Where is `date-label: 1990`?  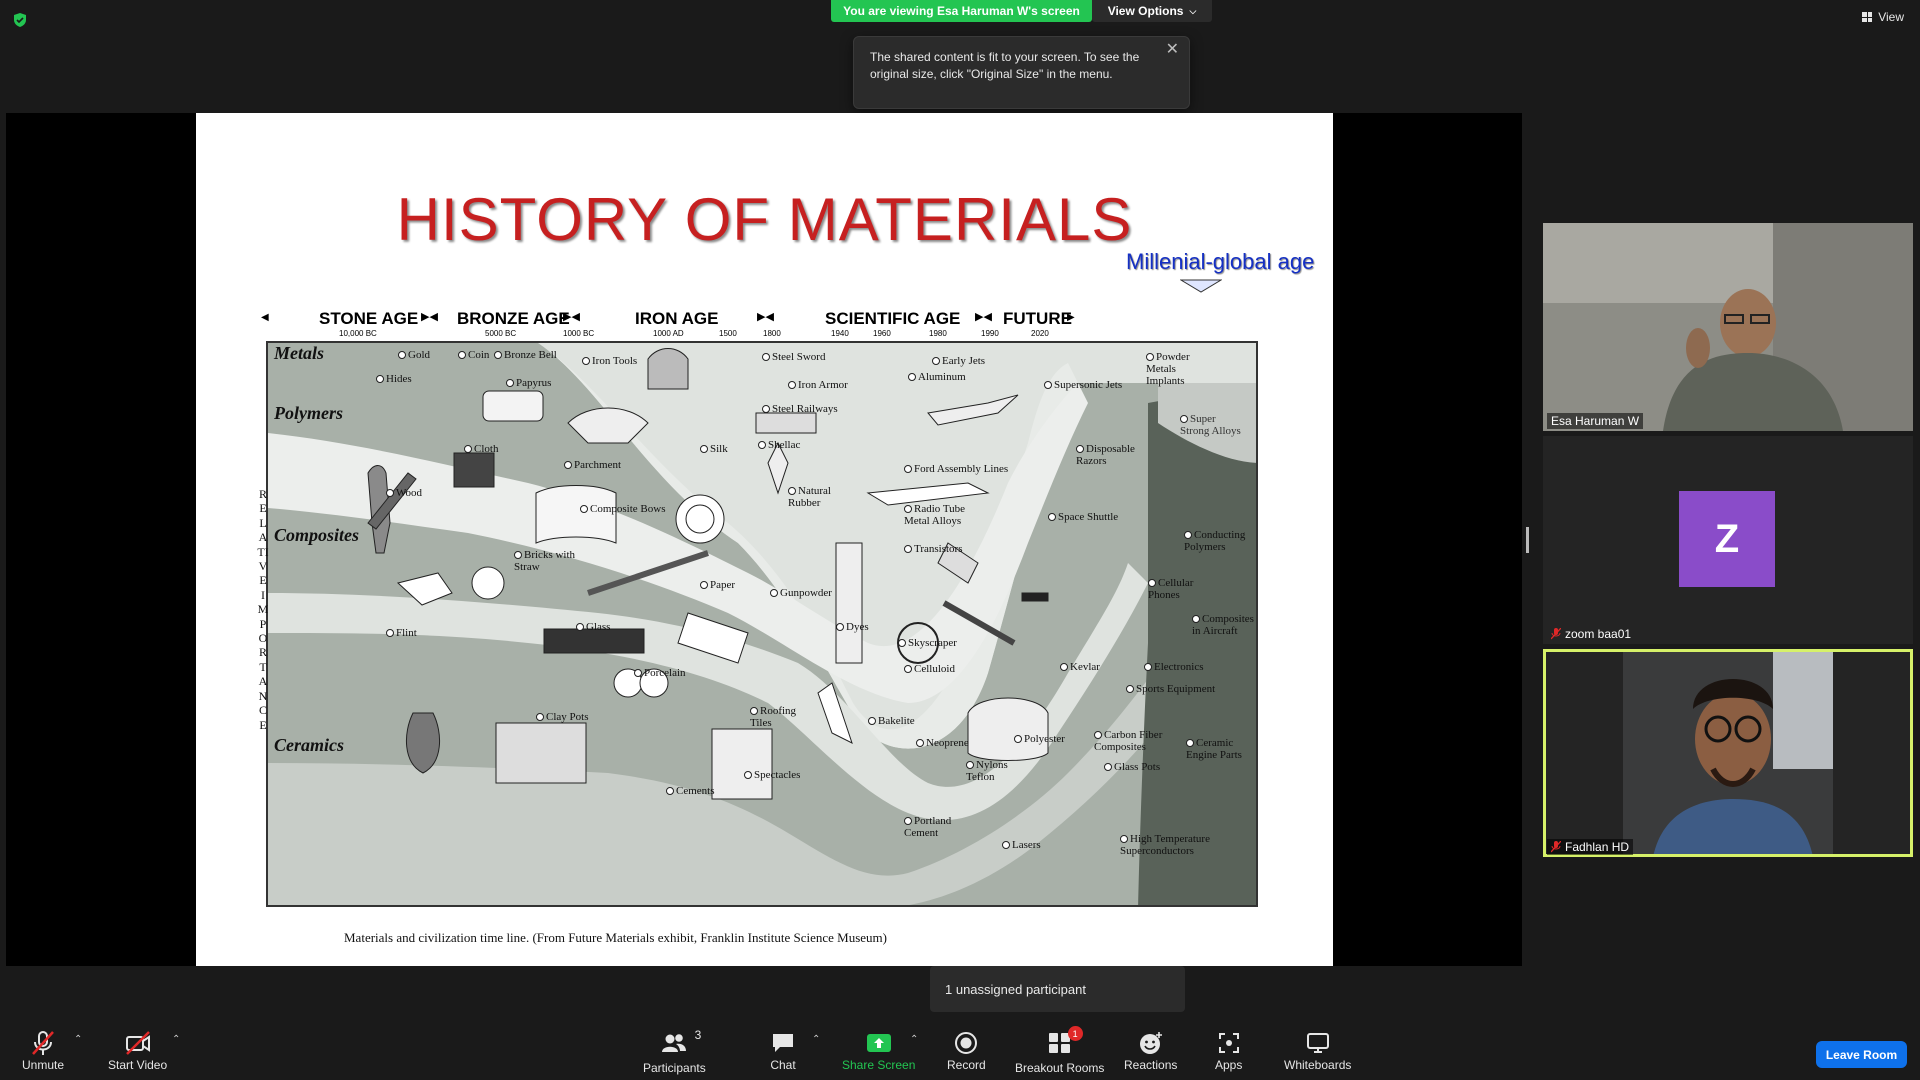 date-label: 1990 is located at coordinates (990, 333).